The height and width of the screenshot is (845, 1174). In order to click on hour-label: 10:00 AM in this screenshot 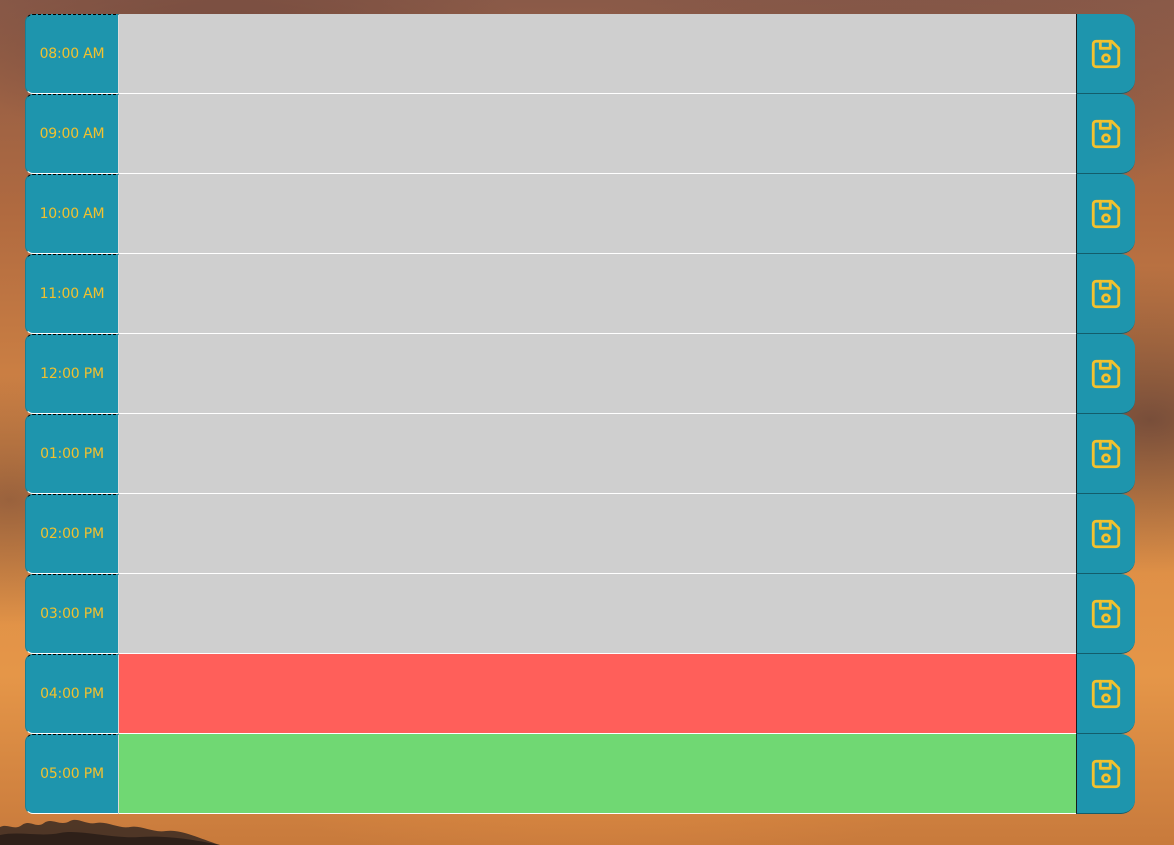, I will do `click(72, 214)`.